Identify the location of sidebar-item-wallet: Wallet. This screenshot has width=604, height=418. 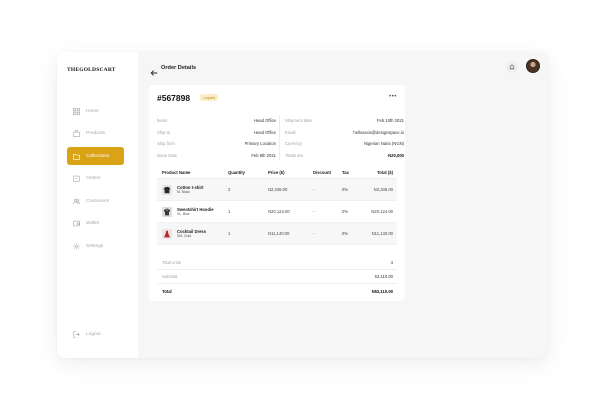
(95, 224).